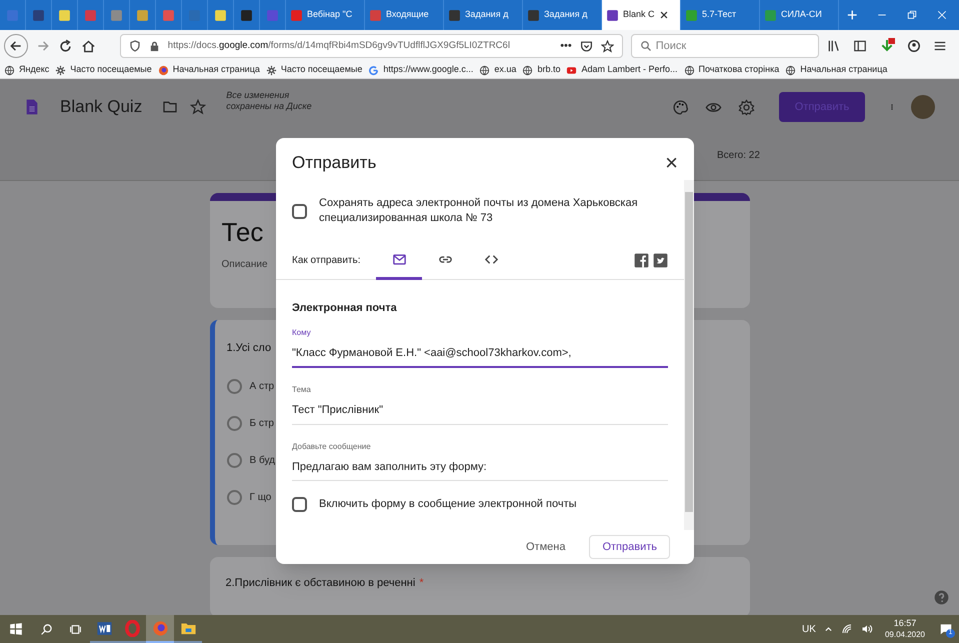 The image size is (959, 643). What do you see at coordinates (680, 107) in the screenshot?
I see `palette-icon` at bounding box center [680, 107].